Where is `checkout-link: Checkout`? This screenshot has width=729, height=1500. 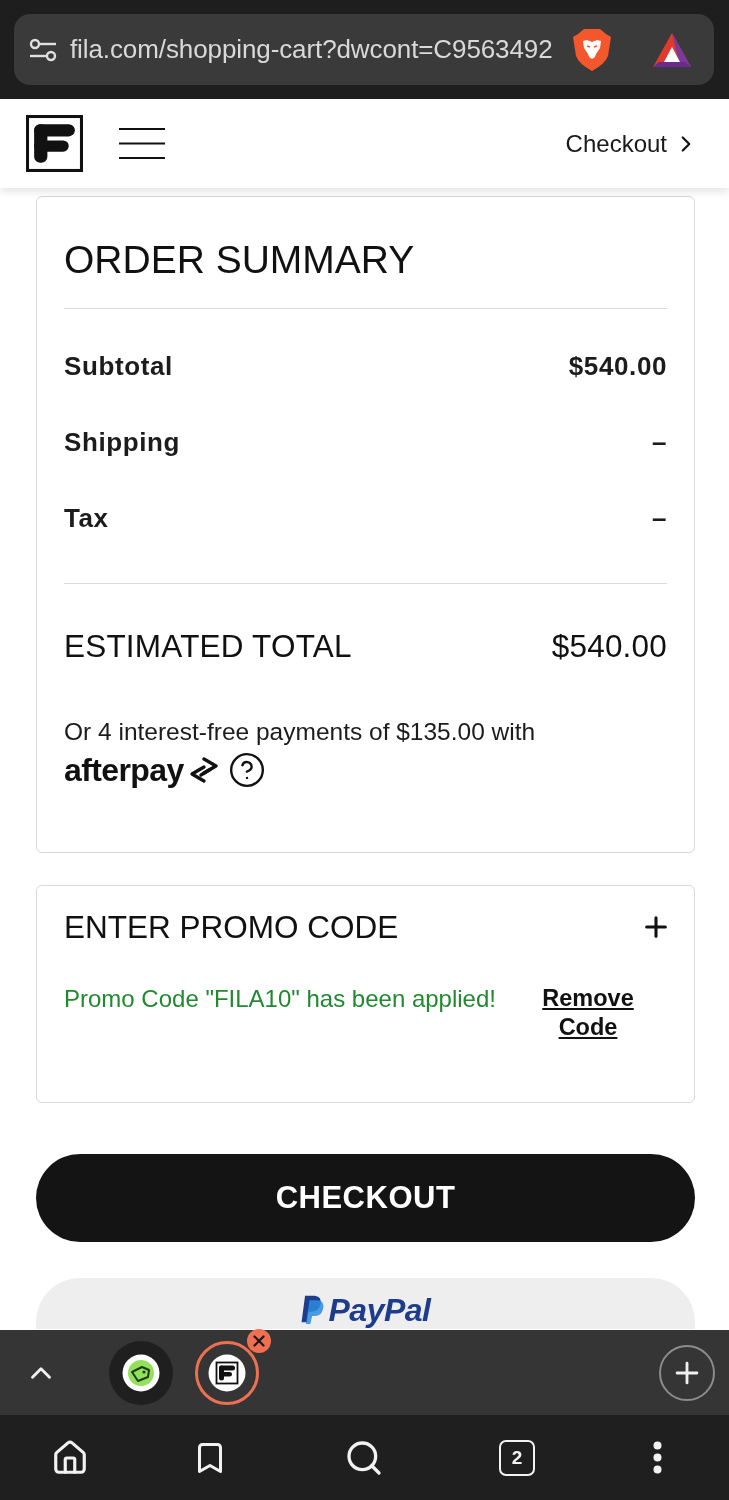
checkout-link: Checkout is located at coordinates (632, 143).